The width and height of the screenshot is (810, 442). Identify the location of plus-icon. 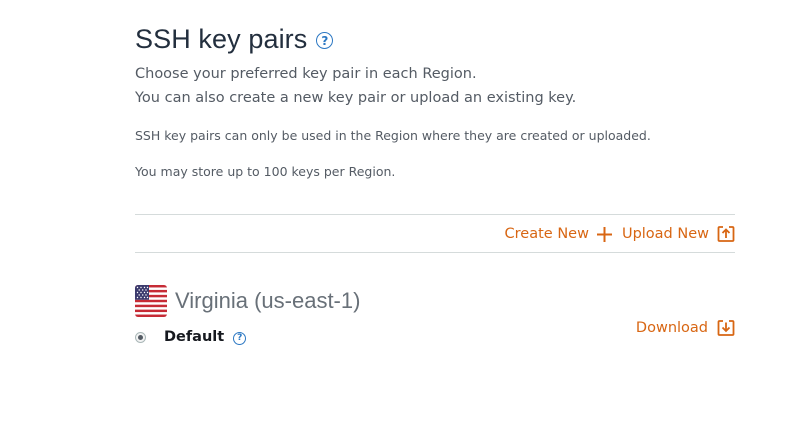
(604, 234).